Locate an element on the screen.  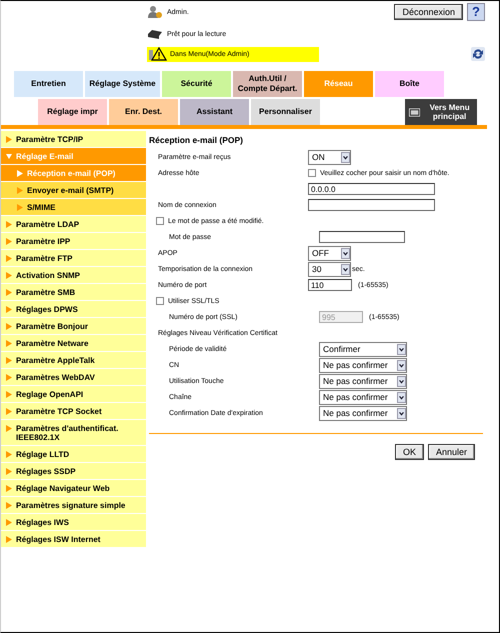
printer-icon is located at coordinates (155, 34).